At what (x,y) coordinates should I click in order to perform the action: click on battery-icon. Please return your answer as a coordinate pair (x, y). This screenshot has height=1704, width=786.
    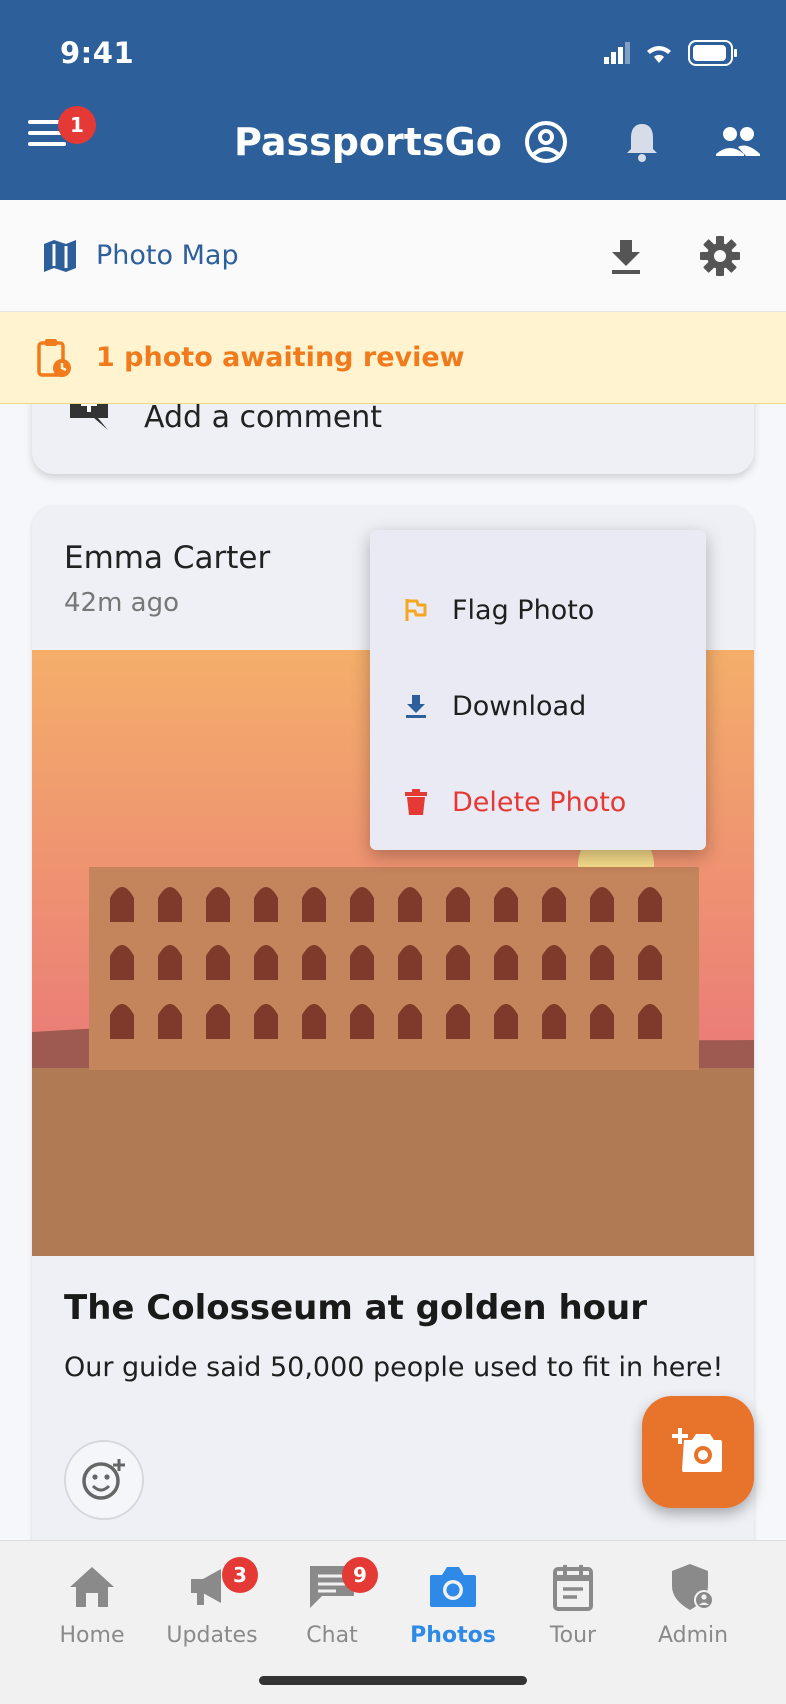
    Looking at the image, I should click on (712, 53).